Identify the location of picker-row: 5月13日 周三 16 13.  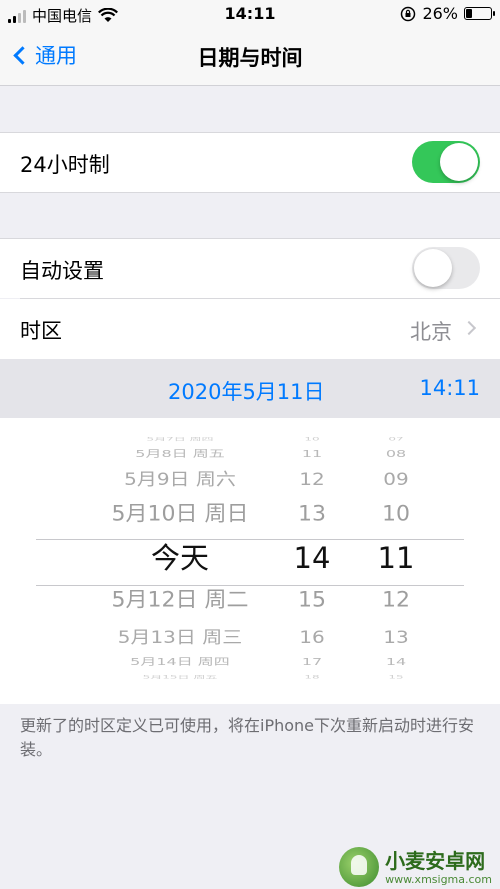
(250, 637).